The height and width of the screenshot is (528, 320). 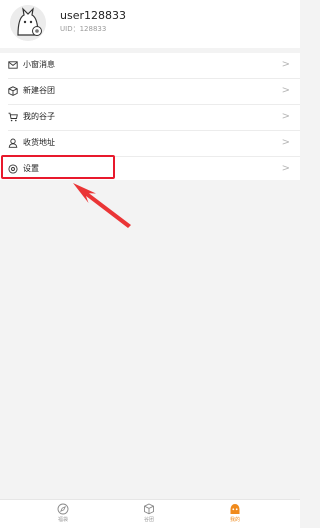 I want to click on tab-lucky-bag: 福袋, so click(x=63, y=513).